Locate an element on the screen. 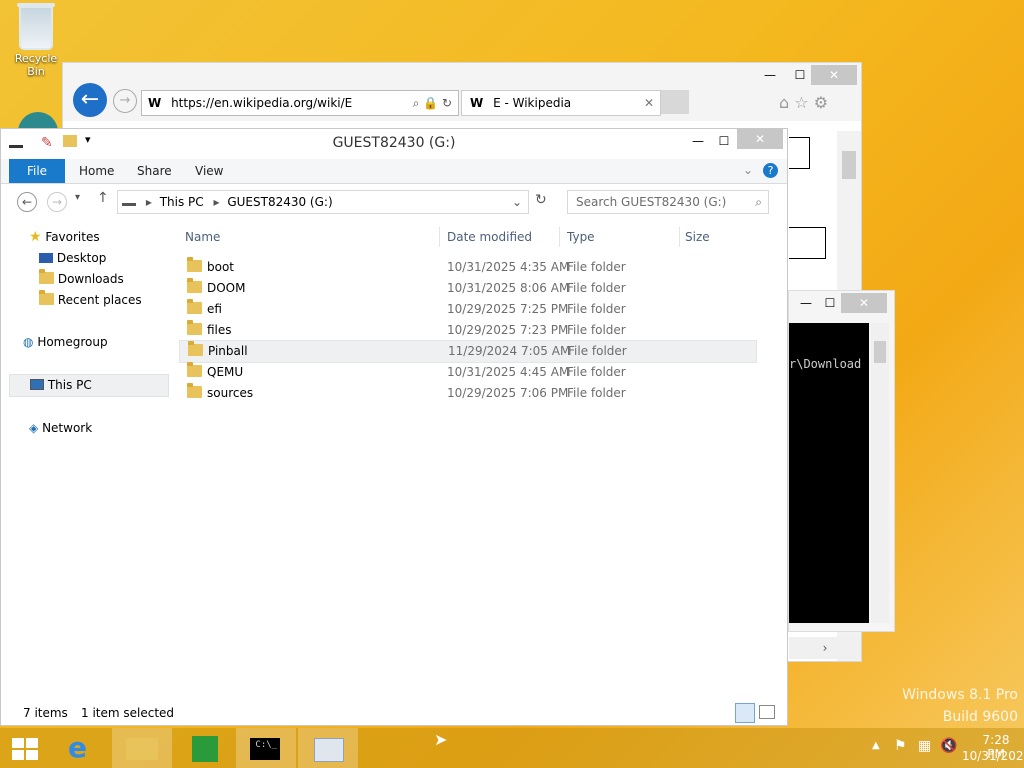 The image size is (1024, 768). row-date: 11/29/2024 7:05 AM is located at coordinates (509, 351).